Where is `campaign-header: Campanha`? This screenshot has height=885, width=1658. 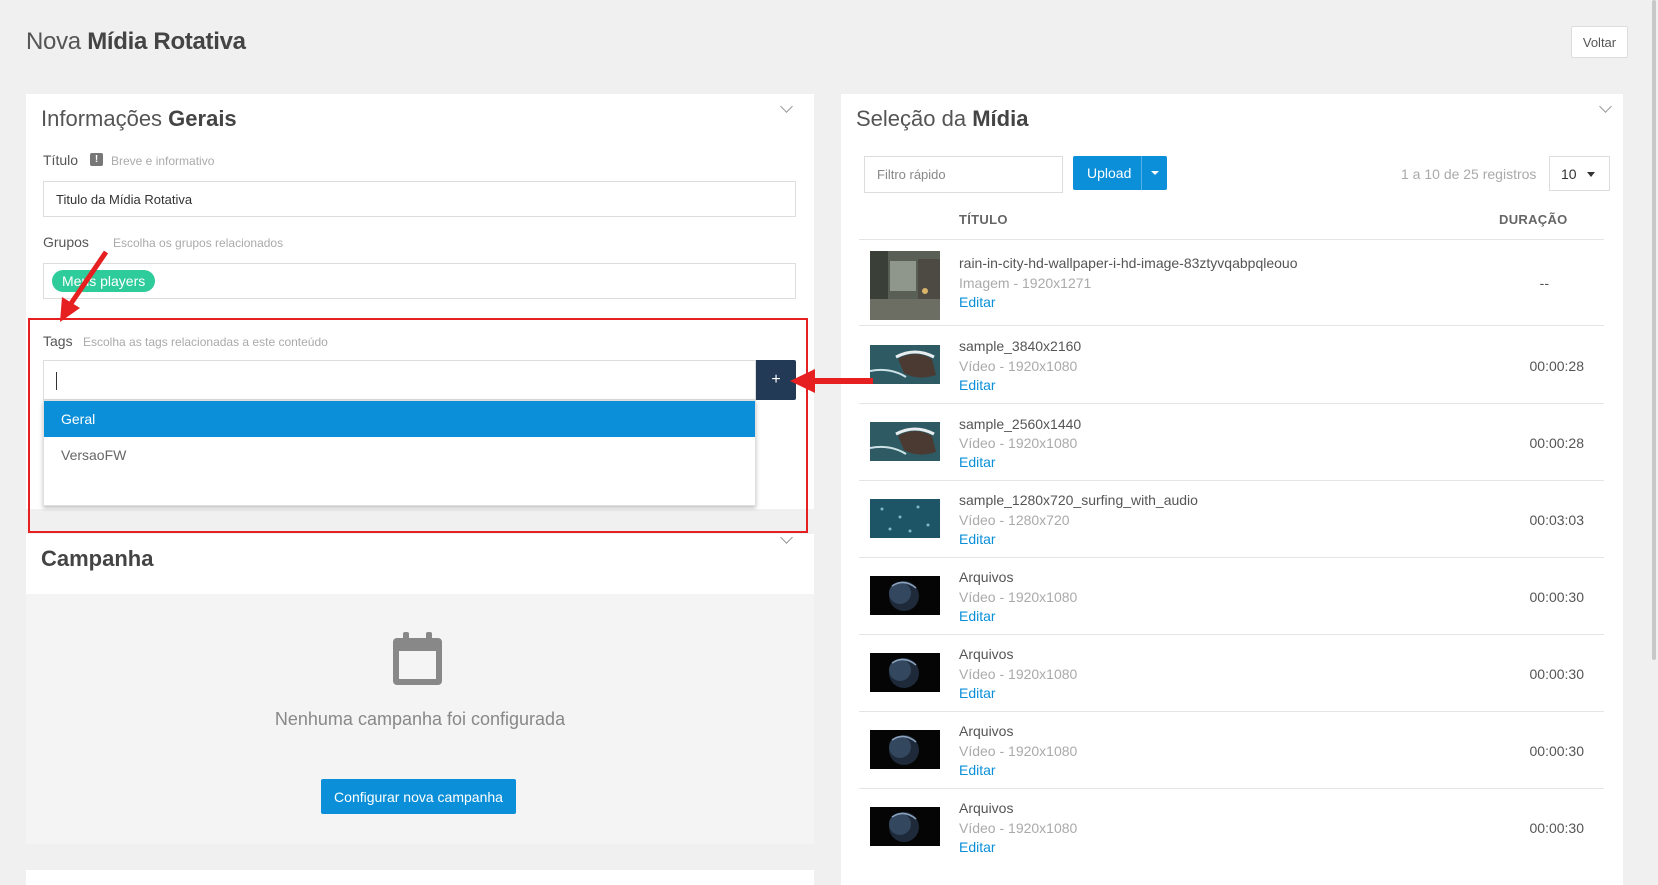
campaign-header: Campanha is located at coordinates (420, 562).